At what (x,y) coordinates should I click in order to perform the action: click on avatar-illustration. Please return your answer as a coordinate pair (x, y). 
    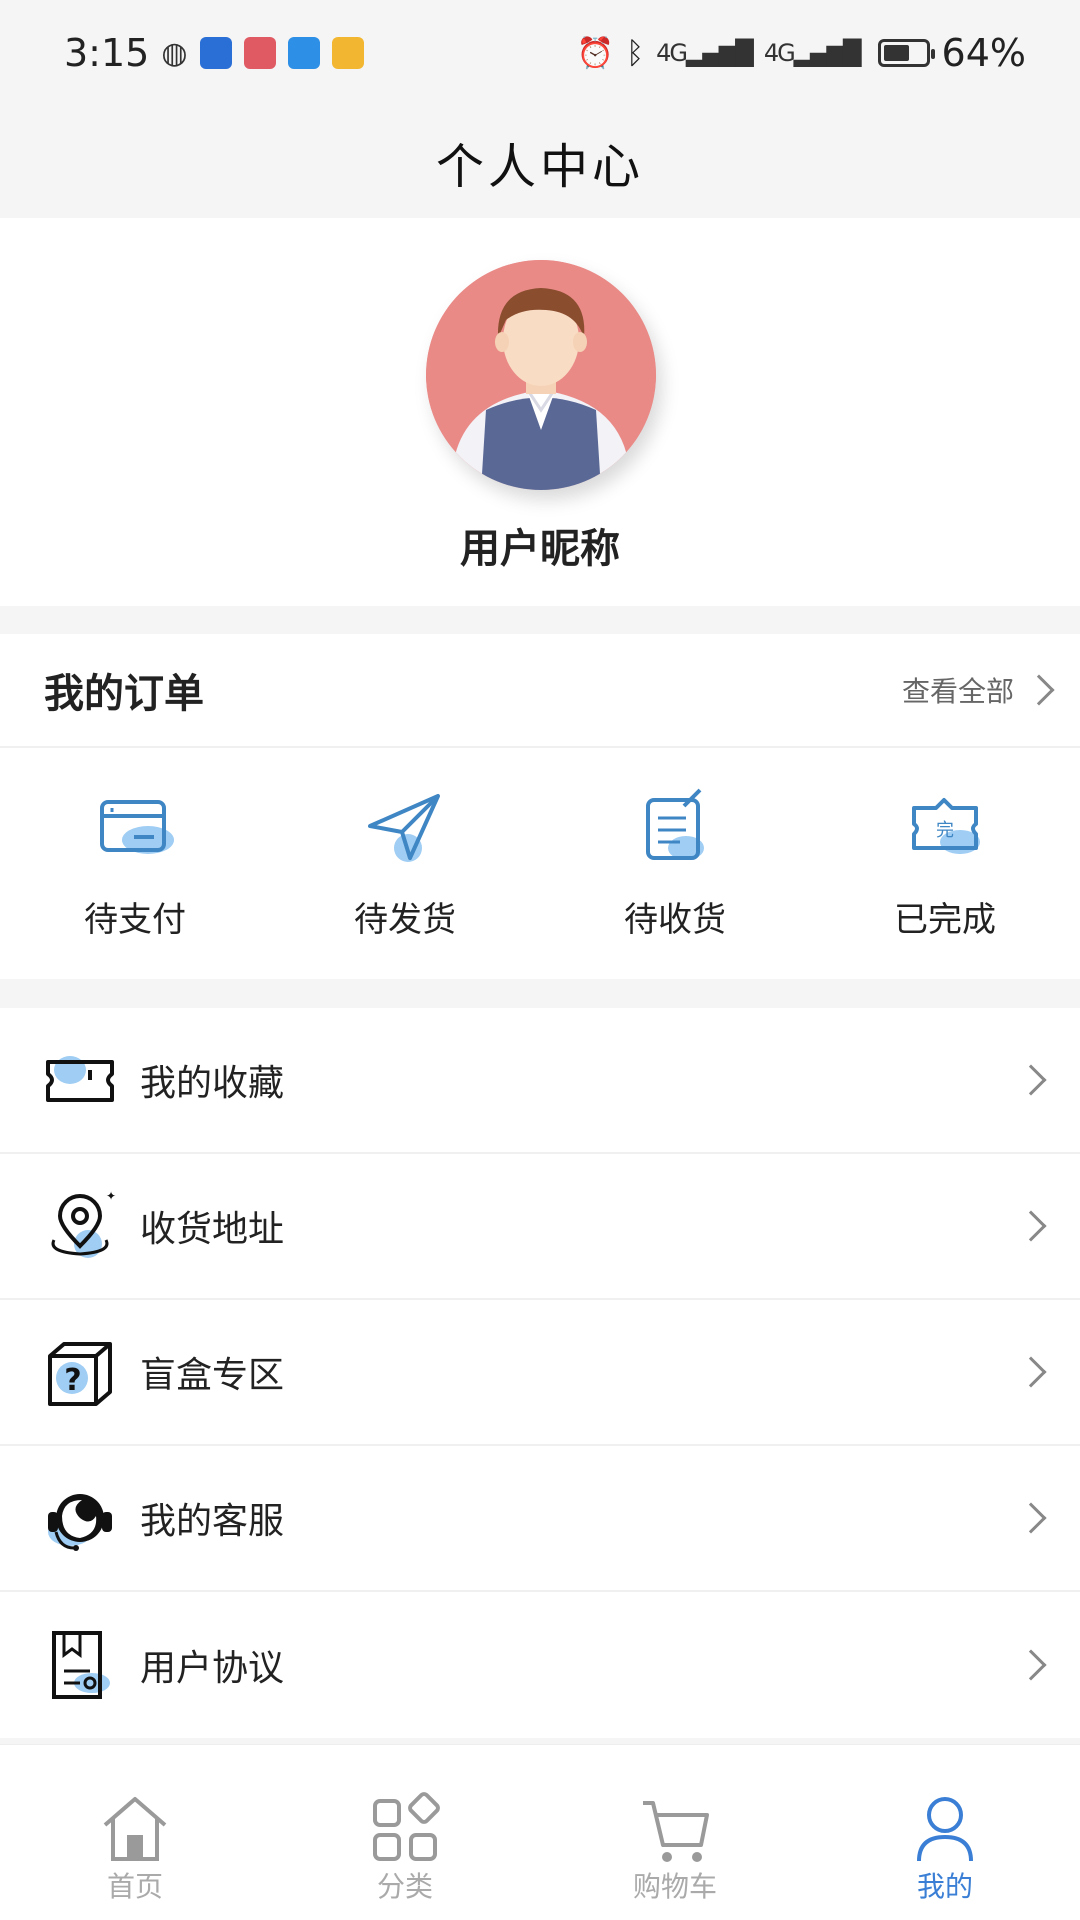
    Looking at the image, I should click on (541, 375).